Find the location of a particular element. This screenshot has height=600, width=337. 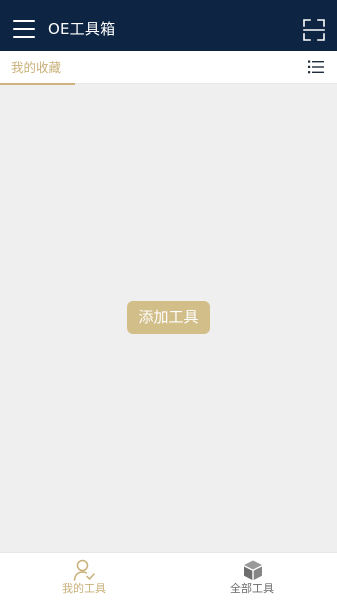

list-view-icon is located at coordinates (316, 67).